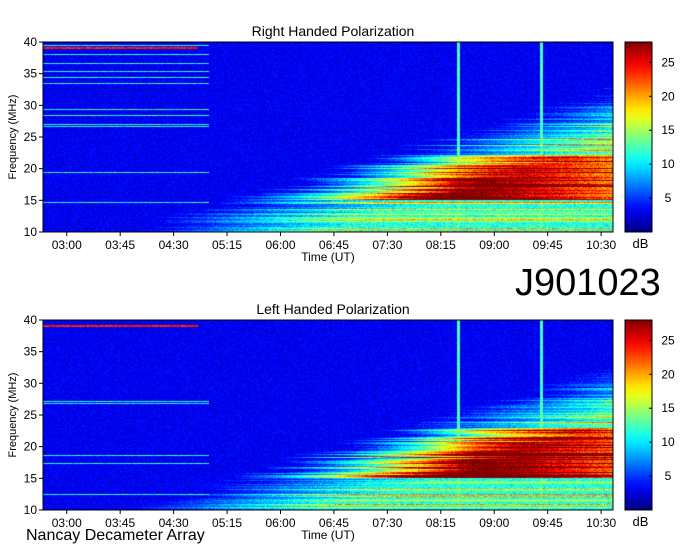 The height and width of the screenshot is (552, 680). I want to click on observation-id: J901023, so click(588, 283).